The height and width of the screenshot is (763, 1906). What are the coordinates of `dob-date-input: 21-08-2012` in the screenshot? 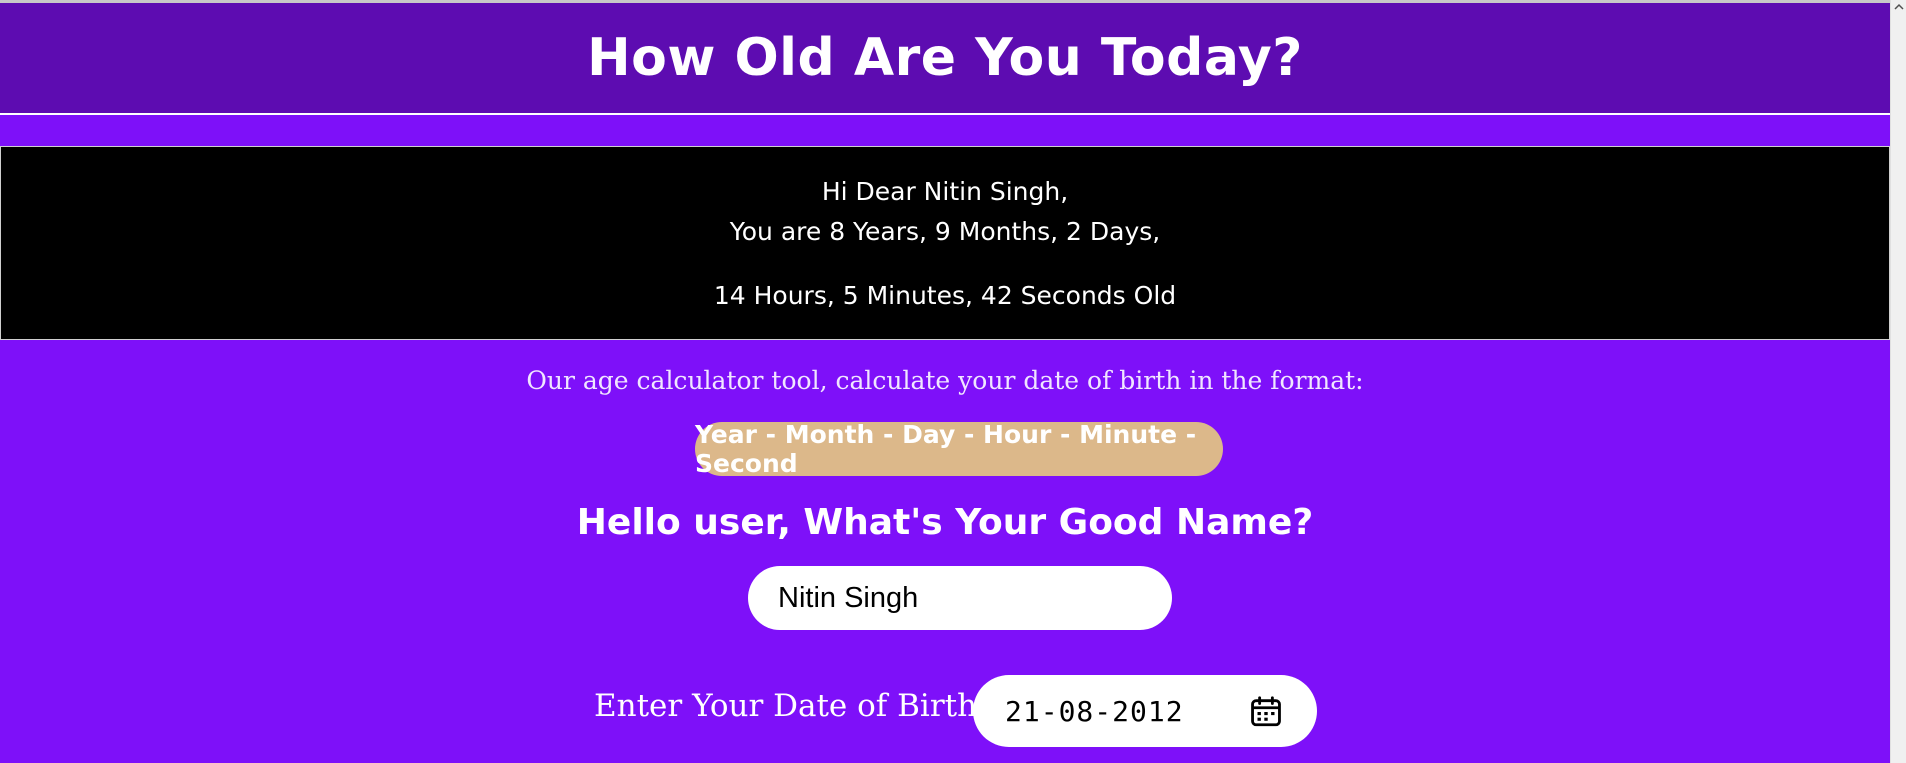 It's located at (1145, 711).